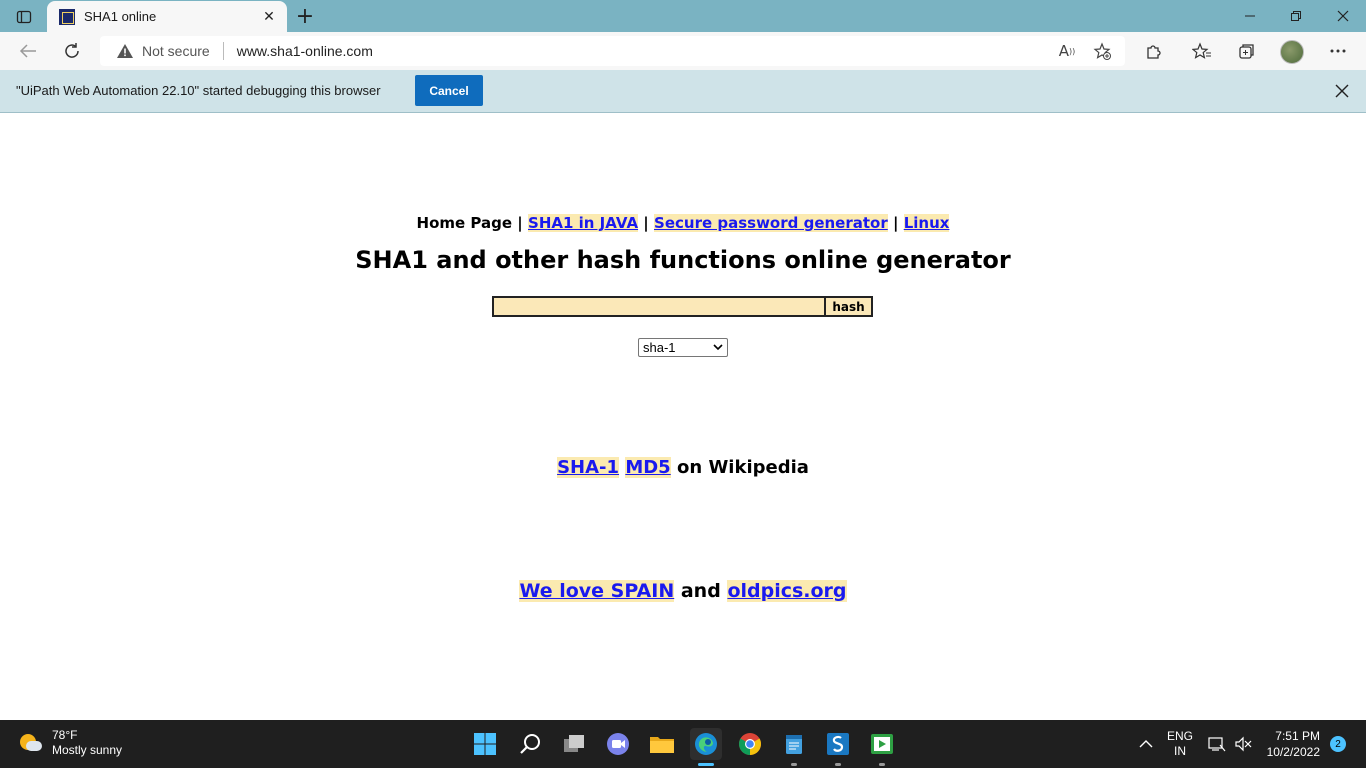 The height and width of the screenshot is (768, 1366). I want to click on show-hidden-icons-button, so click(1146, 744).